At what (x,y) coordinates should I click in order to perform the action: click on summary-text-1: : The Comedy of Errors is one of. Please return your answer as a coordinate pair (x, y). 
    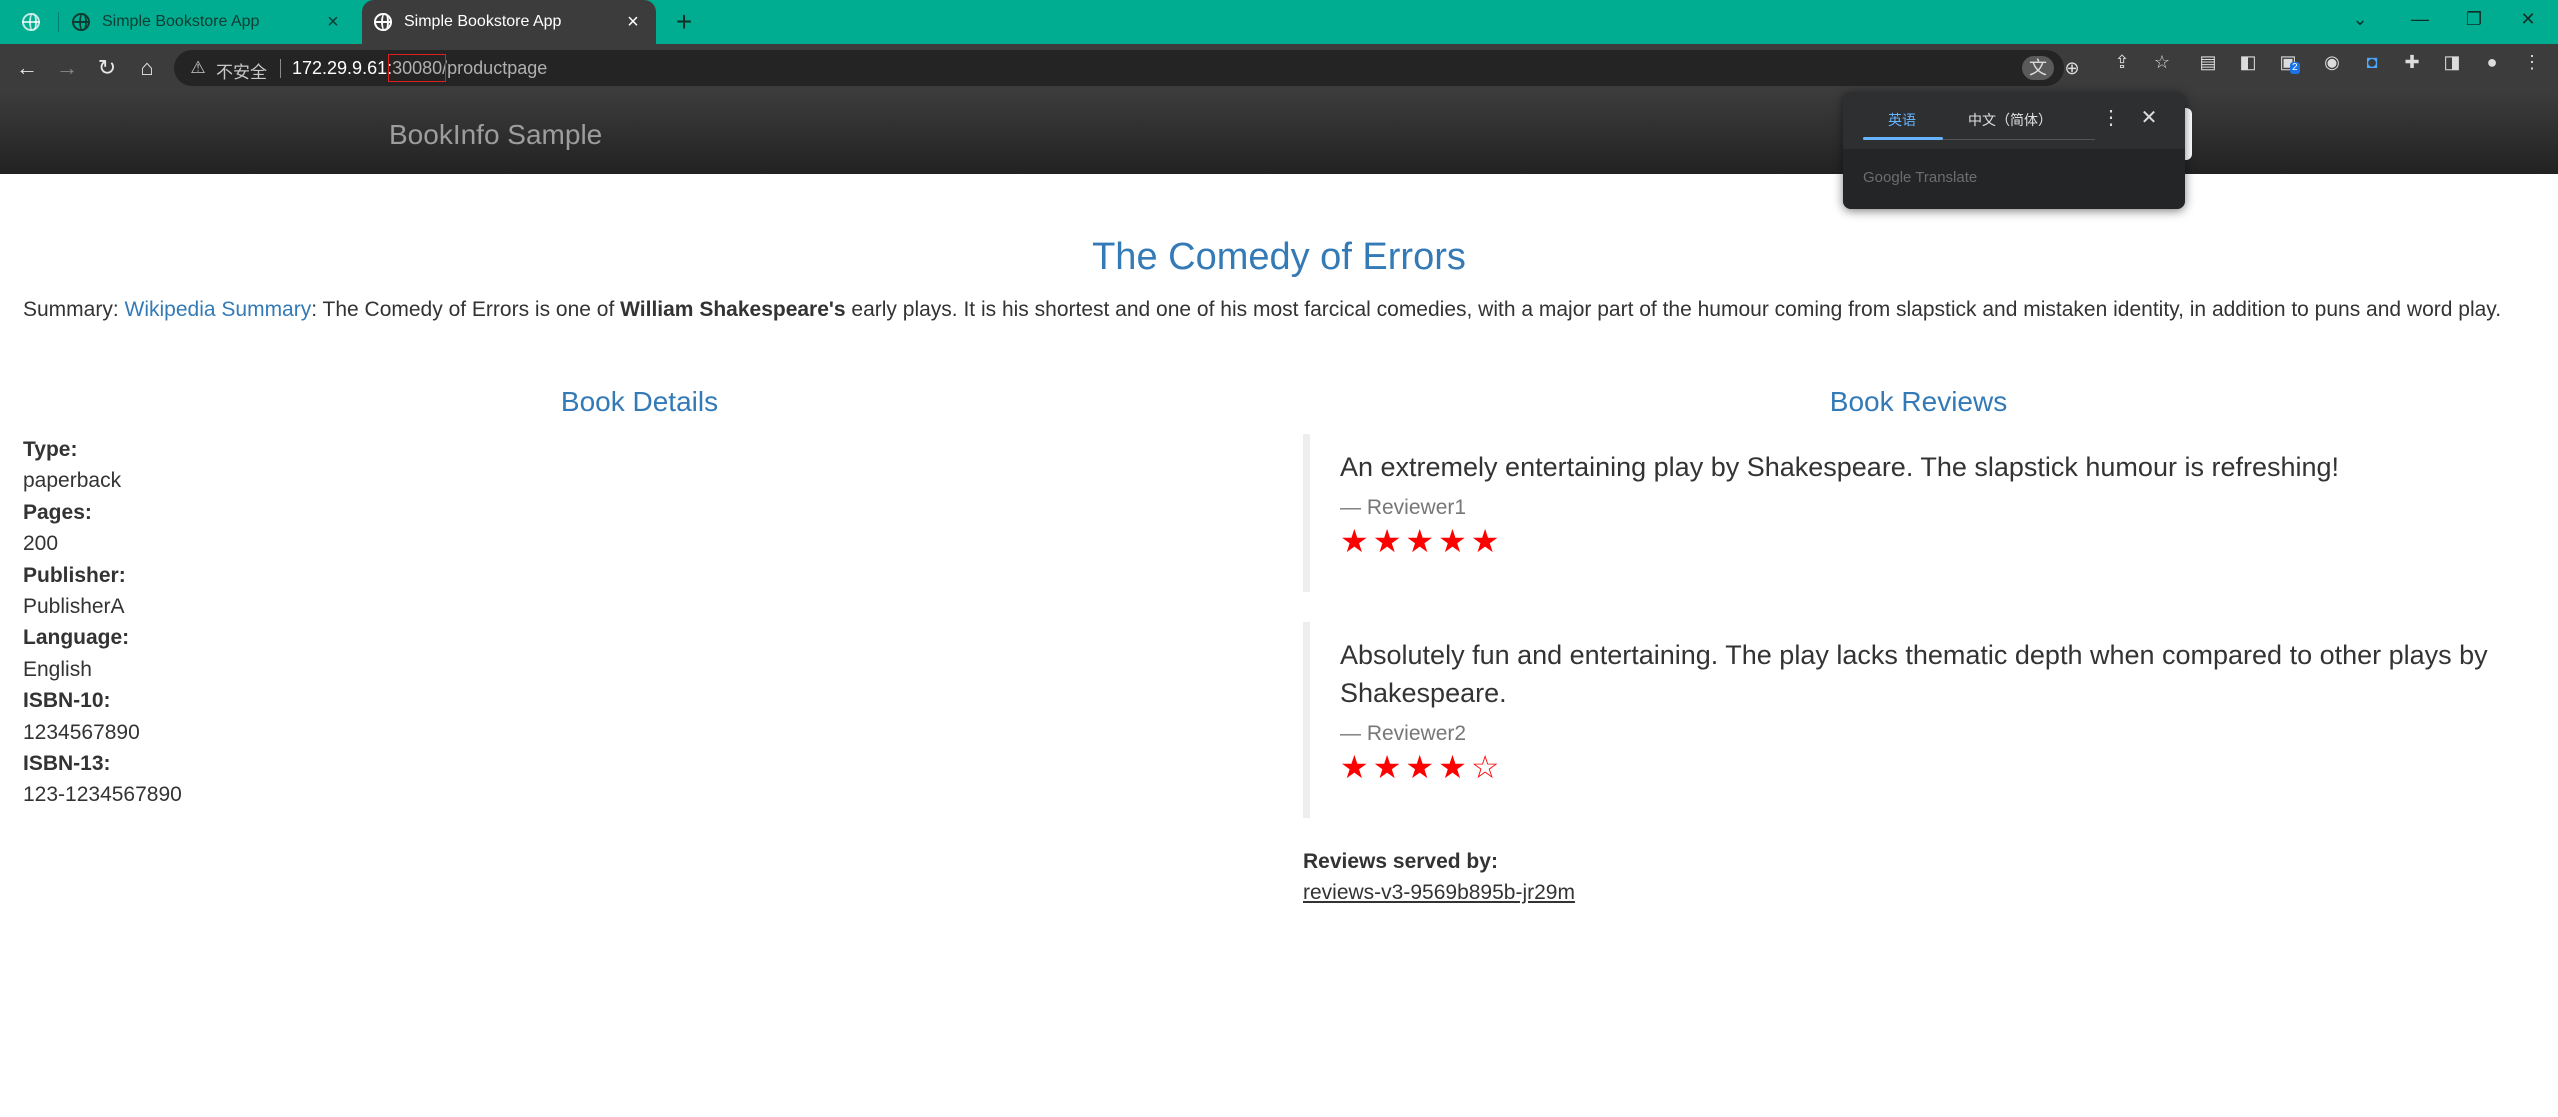
    Looking at the image, I should click on (466, 309).